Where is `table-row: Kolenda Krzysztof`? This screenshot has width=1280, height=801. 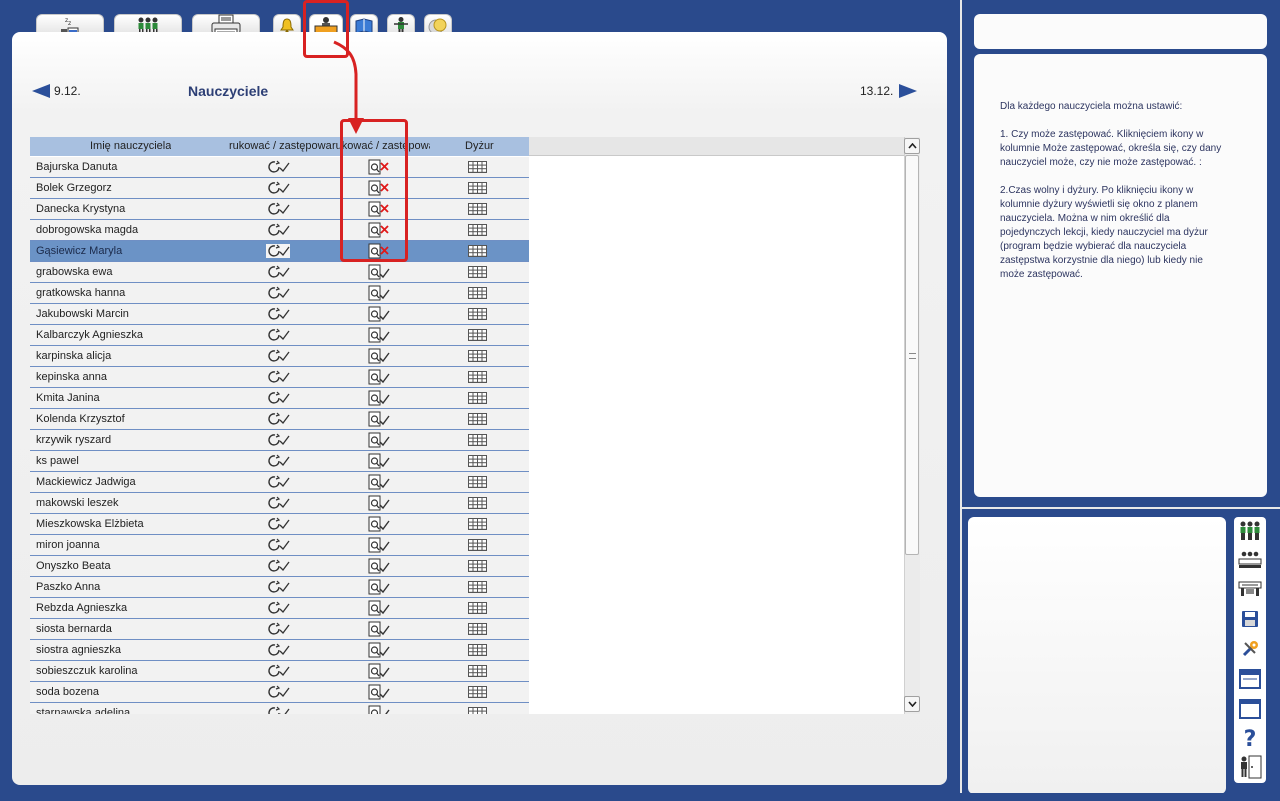
table-row: Kolenda Krzysztof is located at coordinates (279, 419).